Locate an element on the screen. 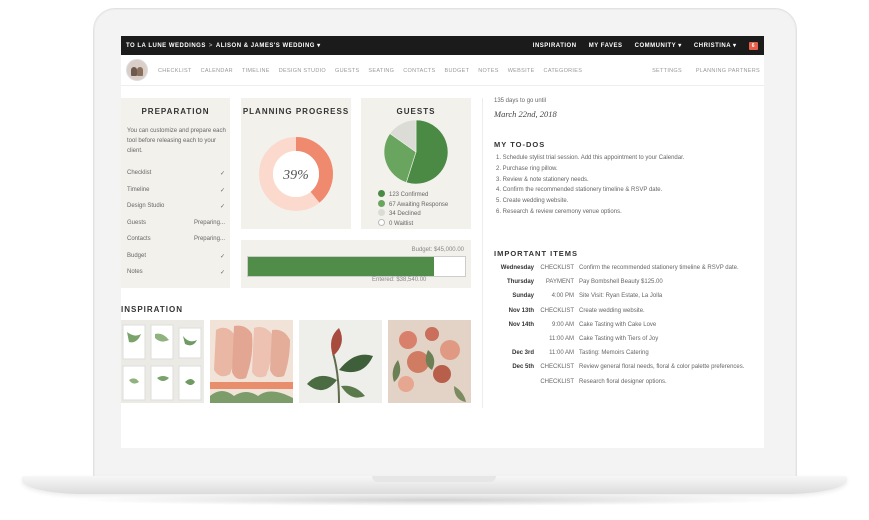  inspiration-title: INSPIRATION is located at coordinates (152, 309).